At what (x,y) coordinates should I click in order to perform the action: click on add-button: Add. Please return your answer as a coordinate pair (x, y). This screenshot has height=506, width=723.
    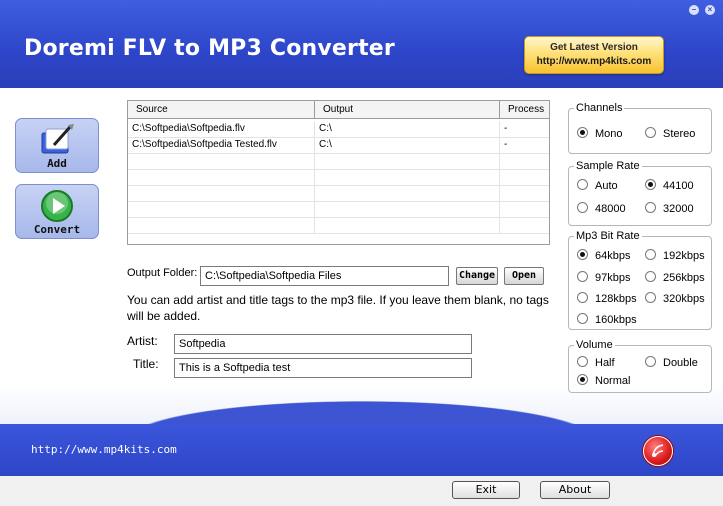
    Looking at the image, I should click on (57, 145).